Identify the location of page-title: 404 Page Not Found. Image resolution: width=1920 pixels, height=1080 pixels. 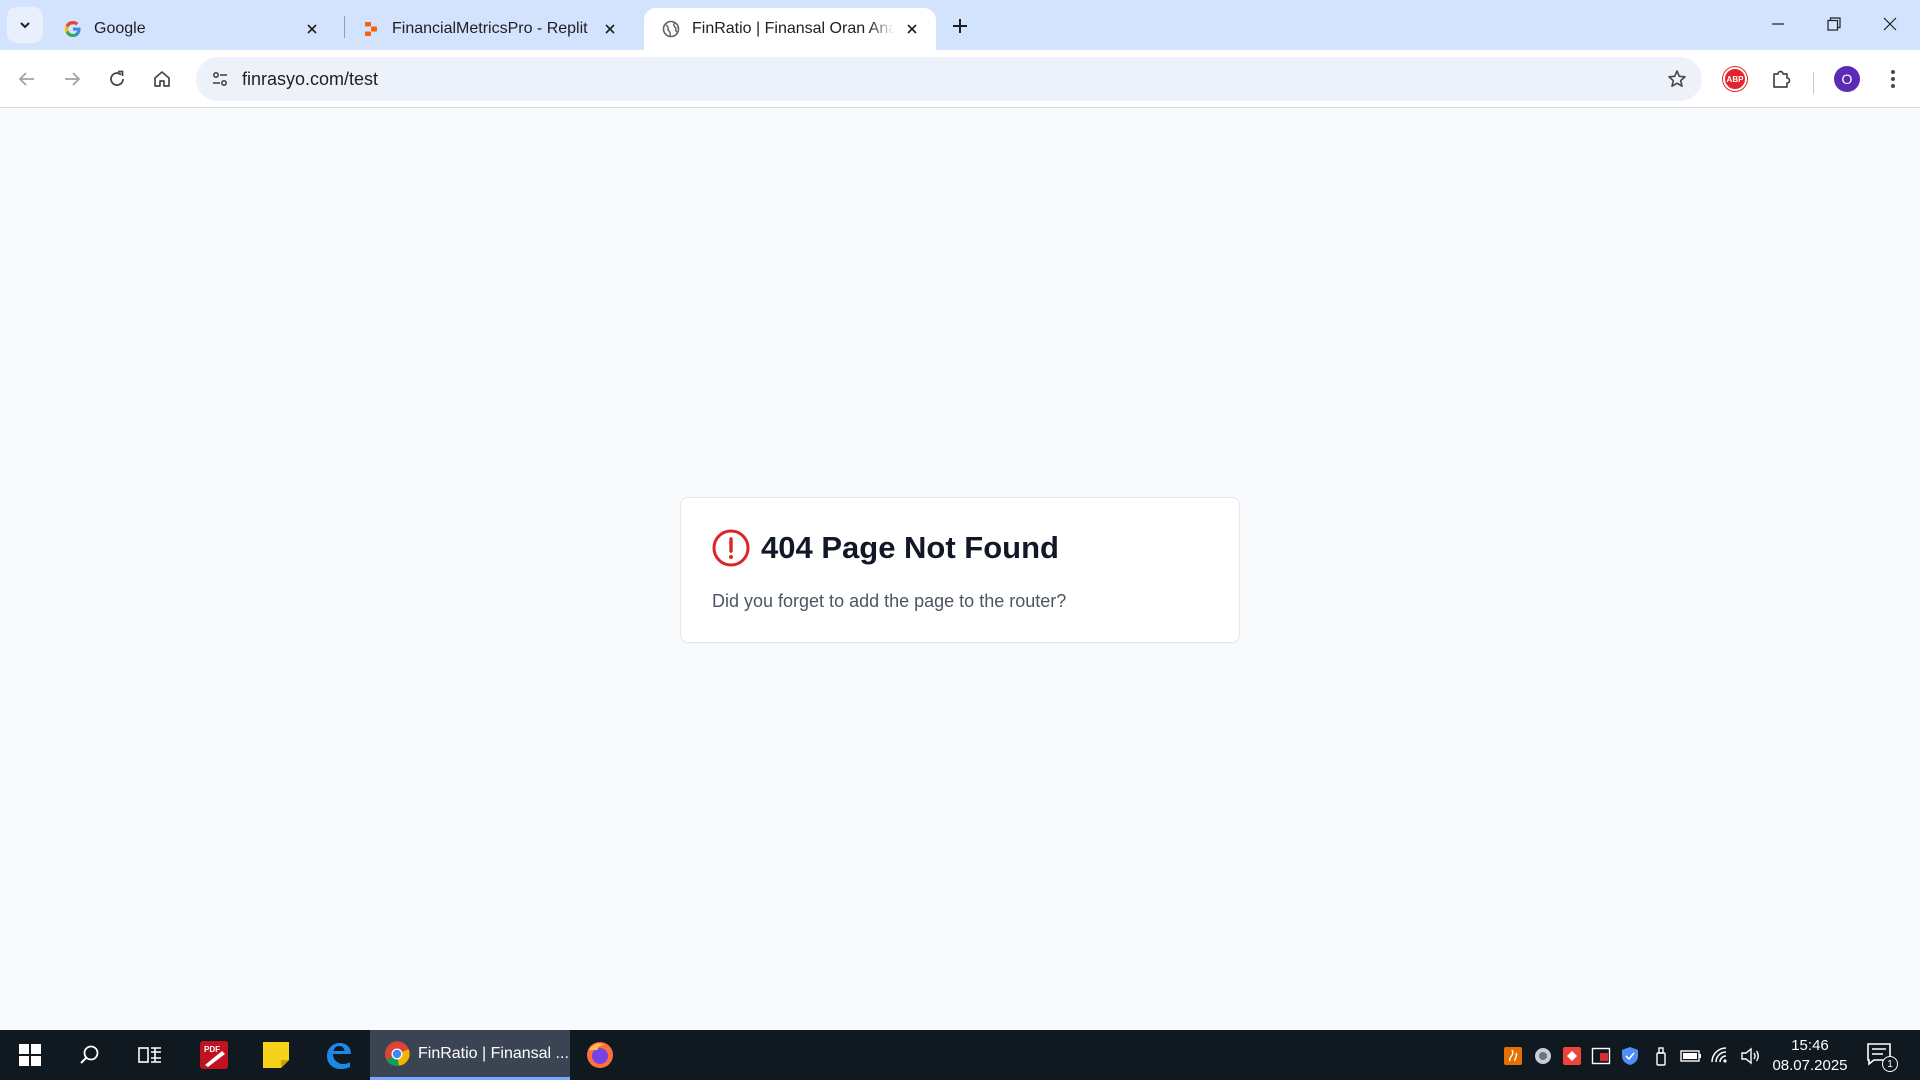
(910, 547).